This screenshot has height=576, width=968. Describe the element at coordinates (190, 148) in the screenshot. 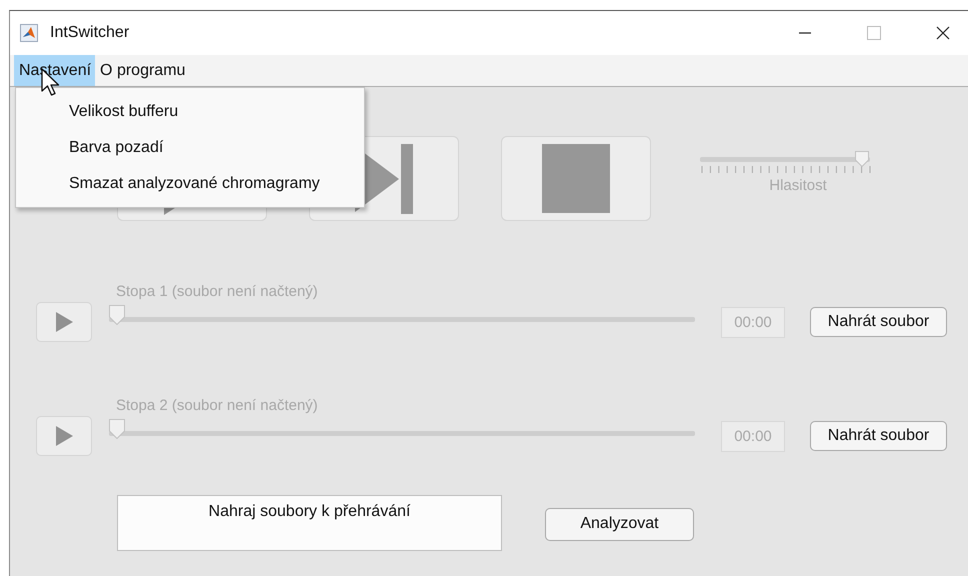

I see `menu-item: Barva pozadí` at that location.